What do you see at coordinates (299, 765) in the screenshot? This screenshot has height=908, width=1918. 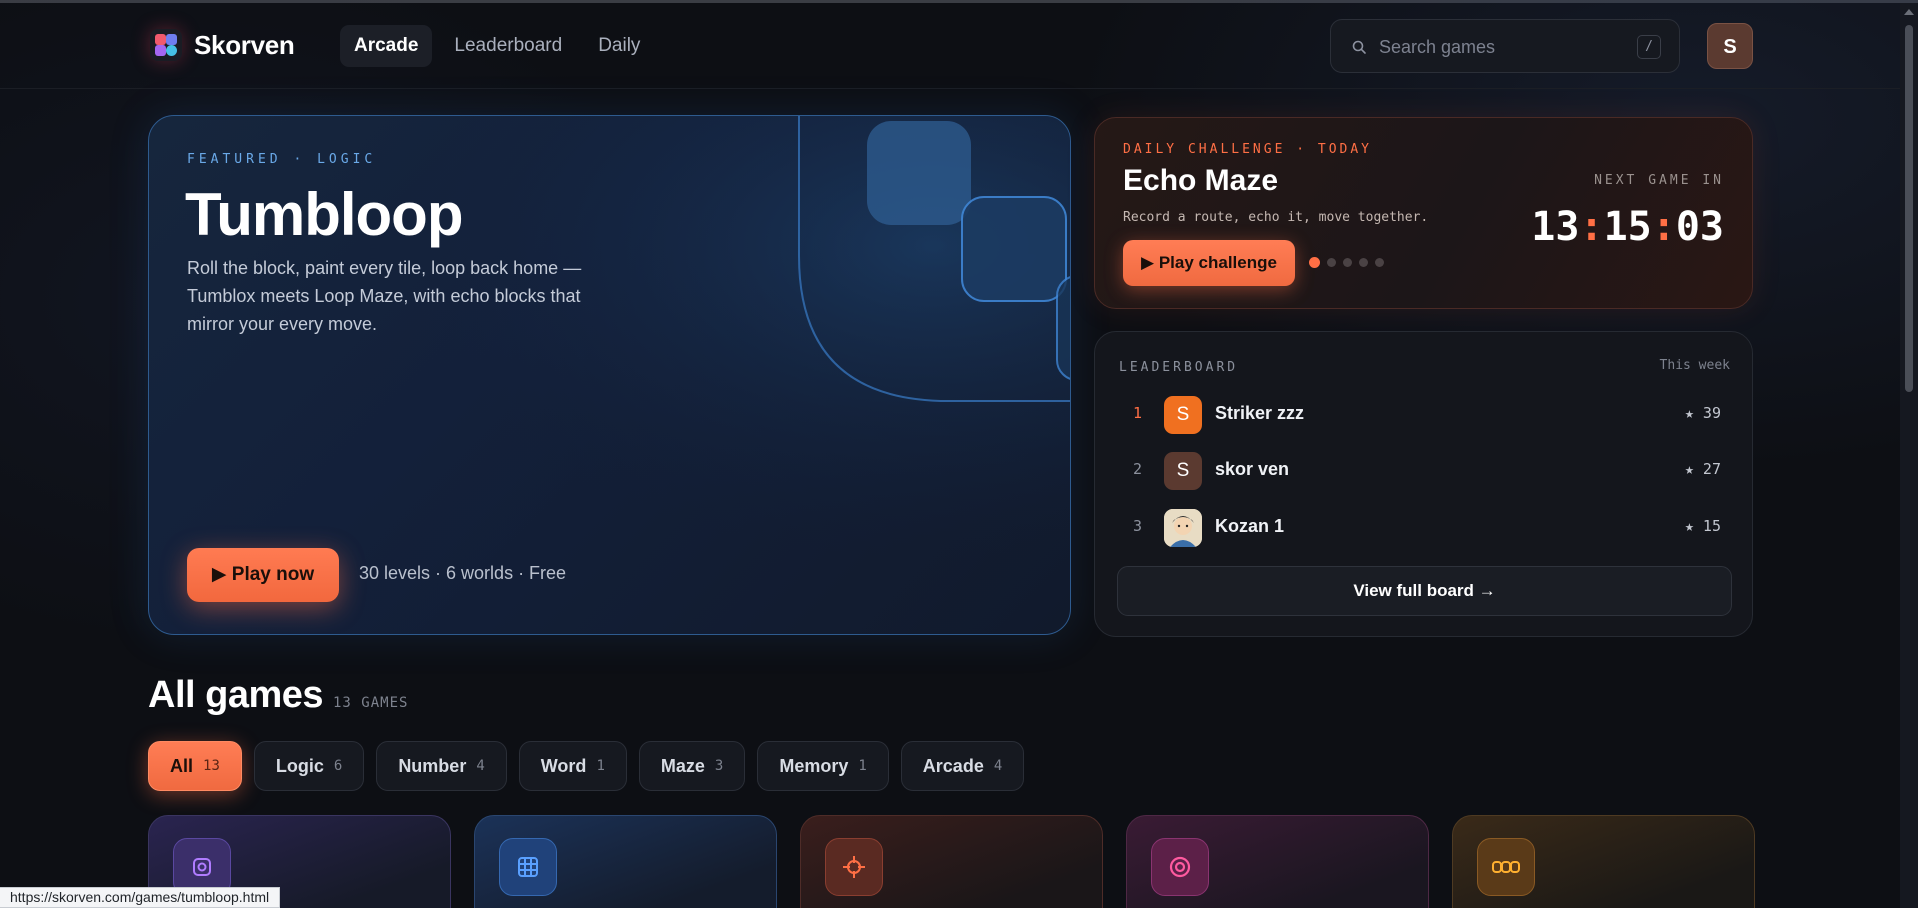 I see `filter-label: Logic` at bounding box center [299, 765].